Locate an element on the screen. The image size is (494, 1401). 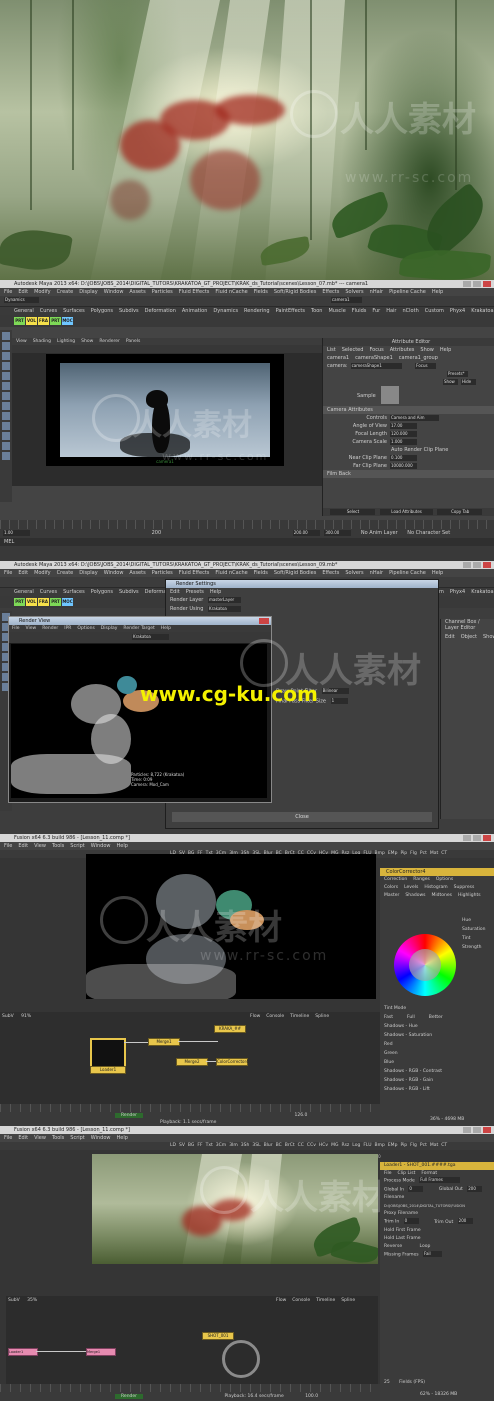
shelf-button-moc: MOC is located at coordinates (67, 602).